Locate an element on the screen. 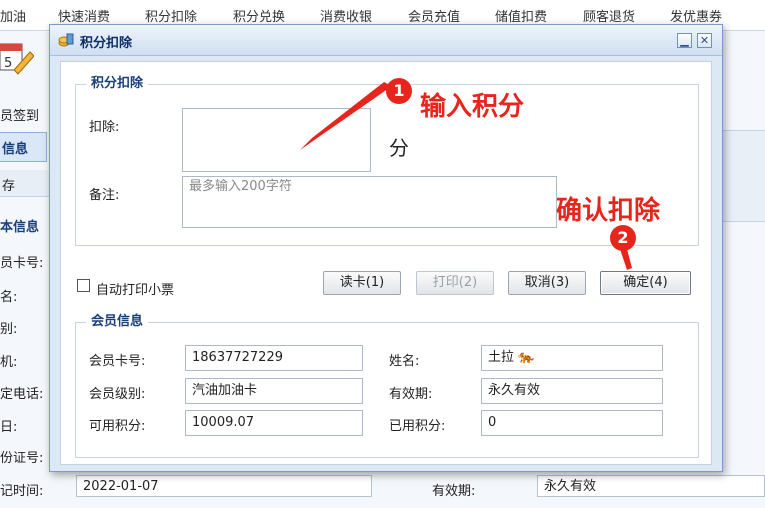 The image size is (765, 508). bg-register-date-field: 2022-01-07 is located at coordinates (224, 486).